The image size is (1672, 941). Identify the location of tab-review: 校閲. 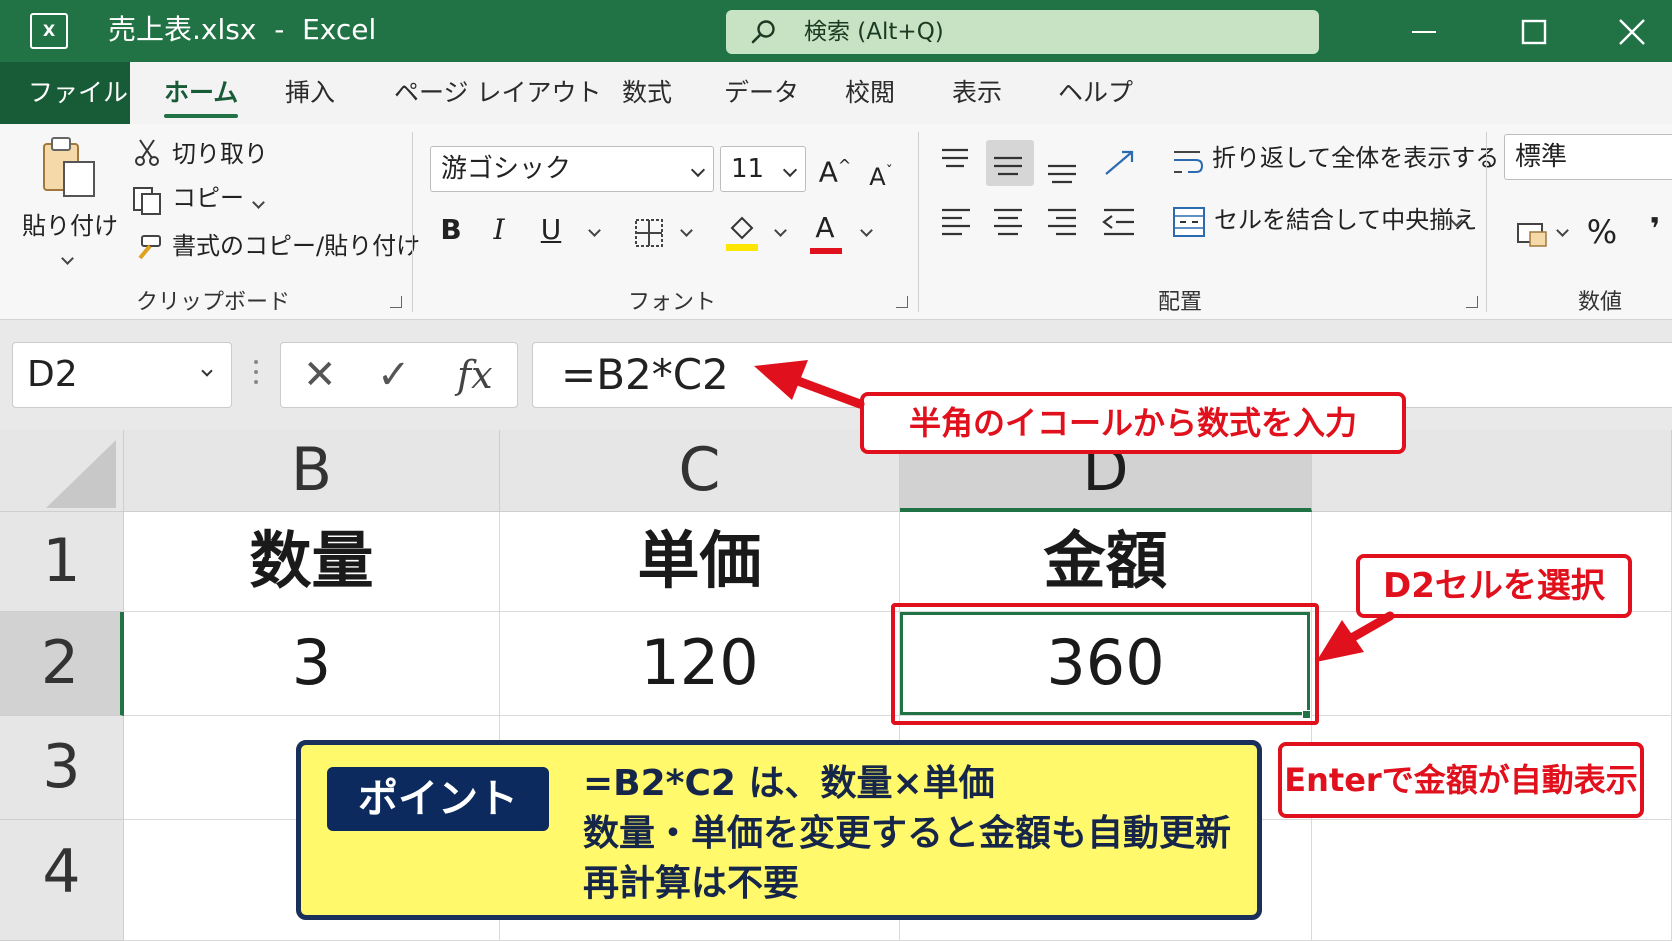
(870, 93).